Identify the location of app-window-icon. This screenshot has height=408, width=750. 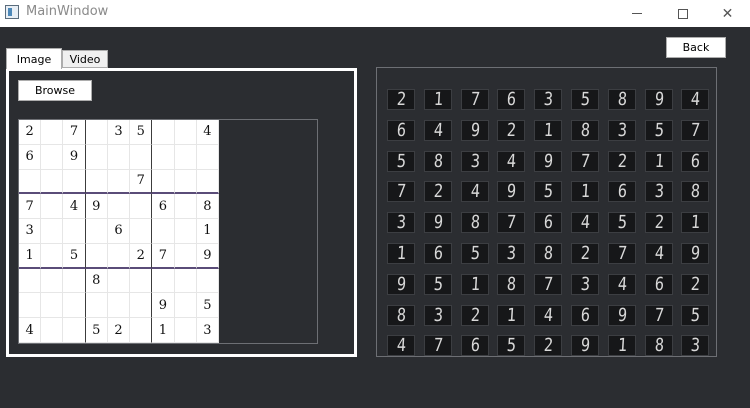
(12, 12).